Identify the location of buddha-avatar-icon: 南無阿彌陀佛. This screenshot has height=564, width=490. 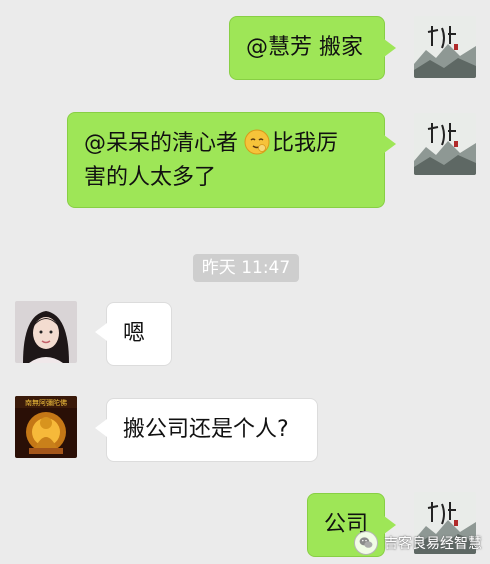
(46, 427).